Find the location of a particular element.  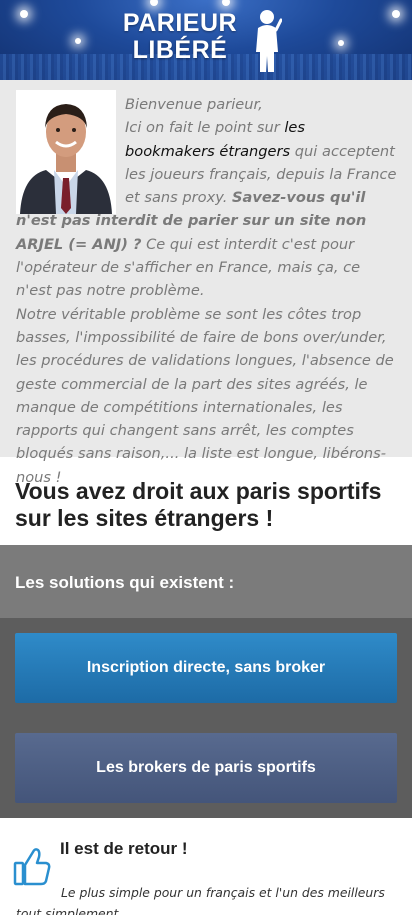

intro-text-start: Ici on fait le point sur is located at coordinates (205, 128).